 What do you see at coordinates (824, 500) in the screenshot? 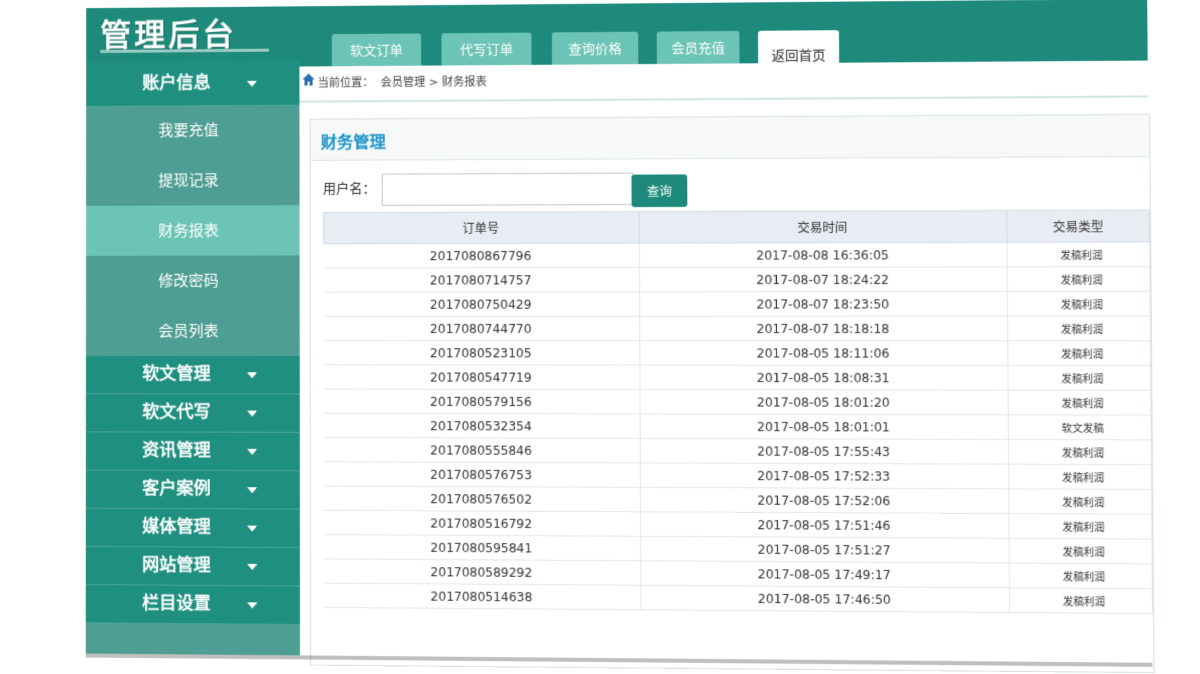
I see `trade-time-cell: 2017-08-05 17:52:06` at bounding box center [824, 500].